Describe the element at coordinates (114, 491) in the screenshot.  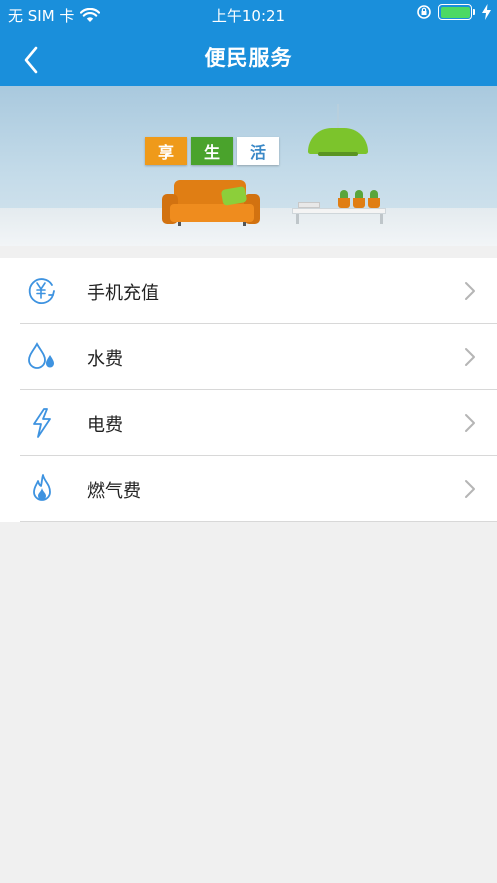
I see `service-label: 燃气费` at that location.